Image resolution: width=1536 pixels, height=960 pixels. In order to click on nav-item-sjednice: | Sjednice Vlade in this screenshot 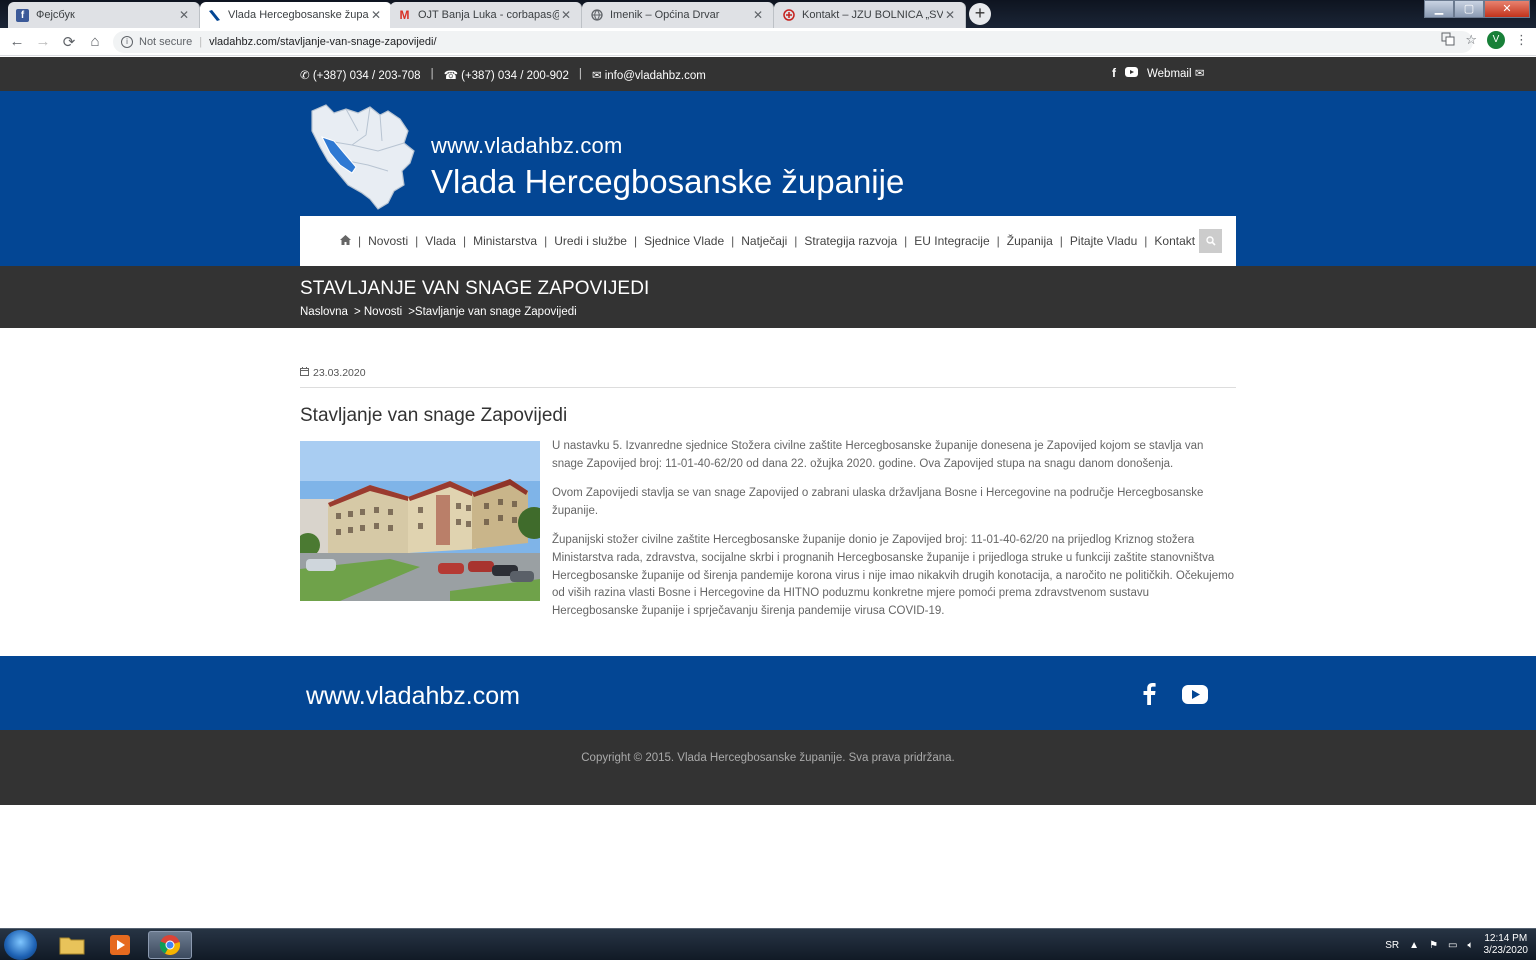, I will do `click(675, 241)`.